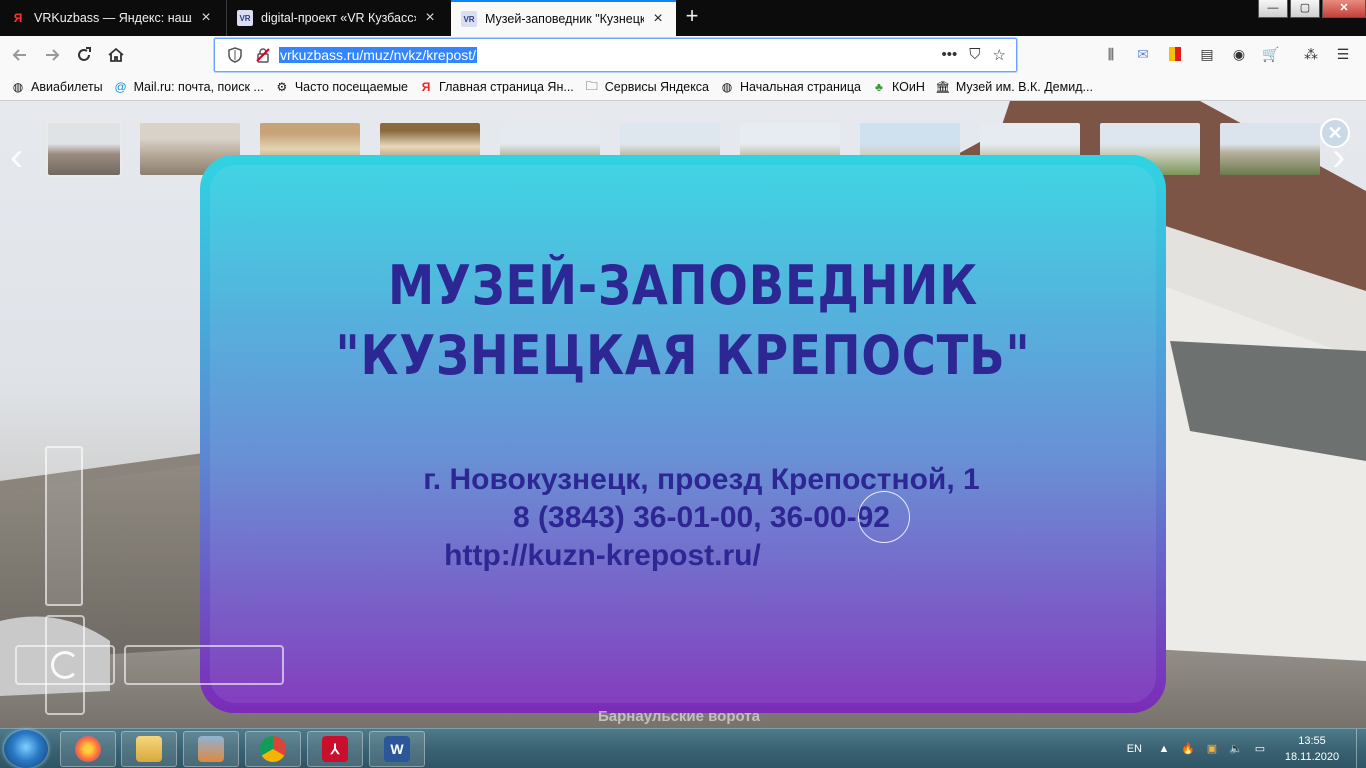 The image size is (1366, 768). Describe the element at coordinates (1164, 749) in the screenshot. I see `show-hidden-icons-icon: ▲` at that location.